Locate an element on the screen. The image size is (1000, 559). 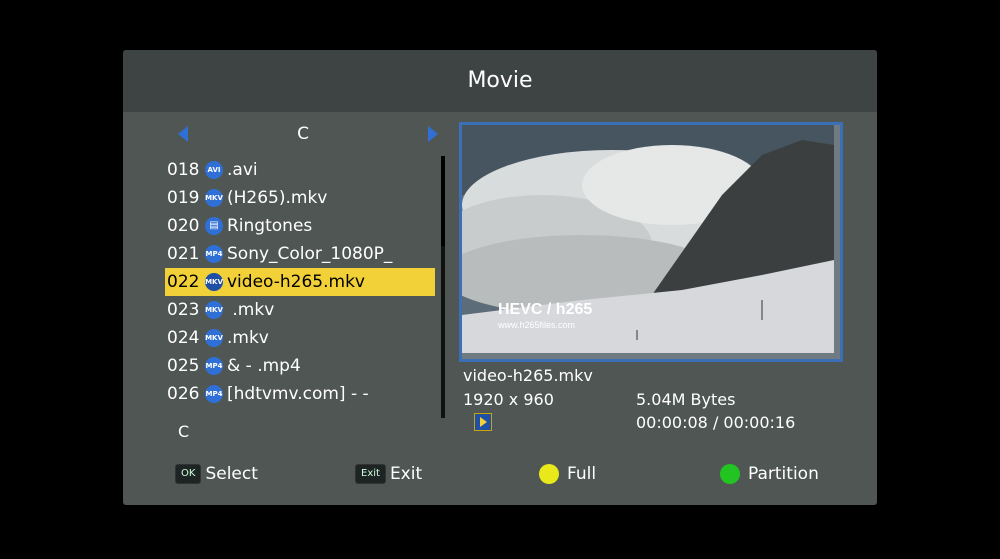
exit-label: Exit is located at coordinates (406, 474).